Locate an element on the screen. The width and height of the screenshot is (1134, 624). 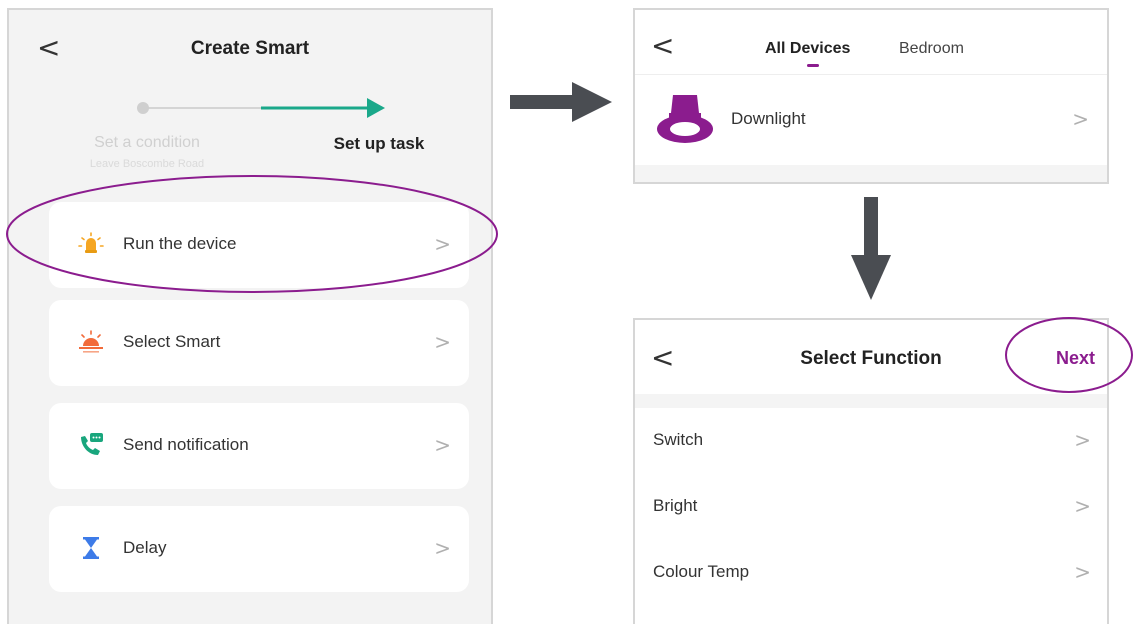
send-notification-card: Send notification > is located at coordinates (259, 446).